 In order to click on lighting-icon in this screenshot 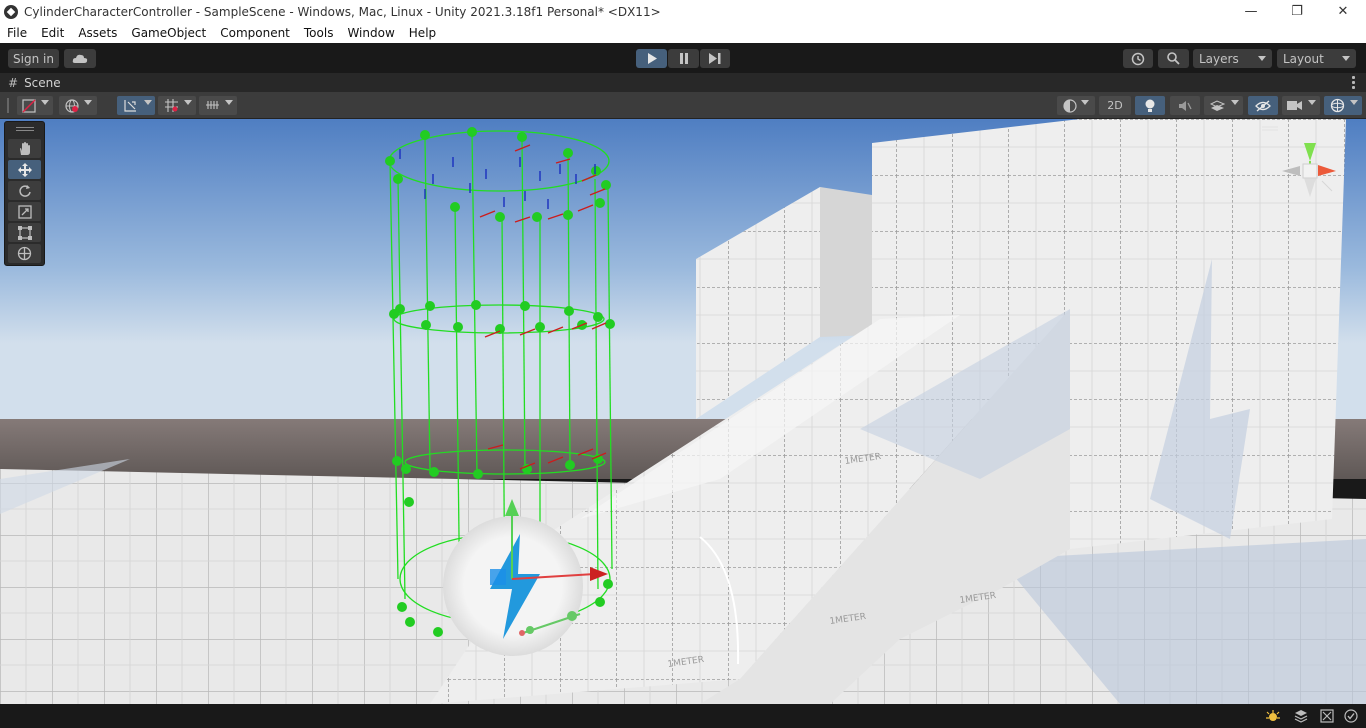, I will do `click(1150, 105)`.